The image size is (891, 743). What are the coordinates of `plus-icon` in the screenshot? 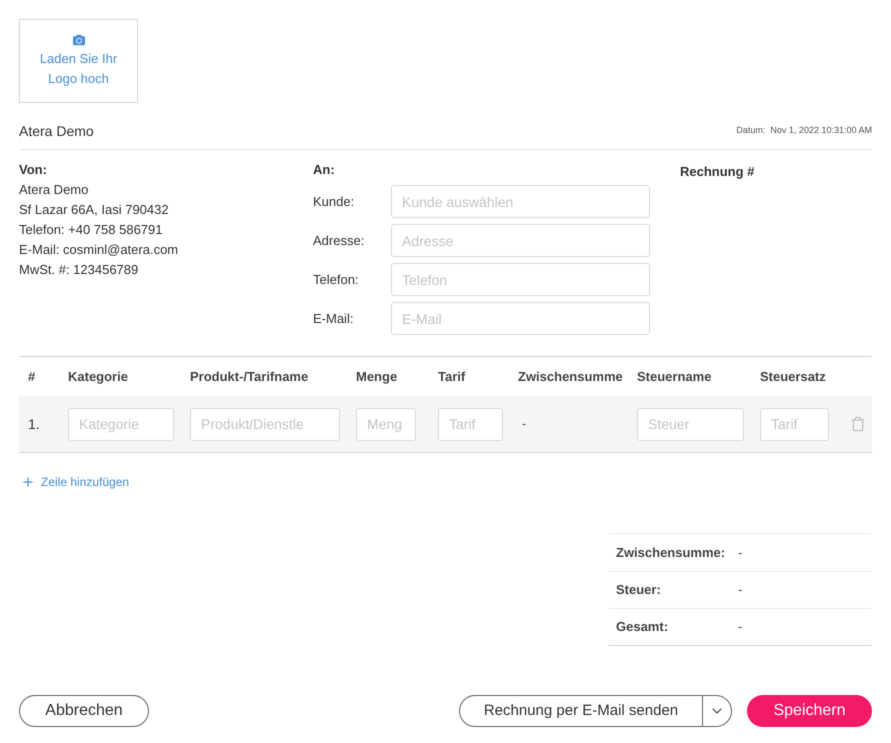 It's located at (28, 482).